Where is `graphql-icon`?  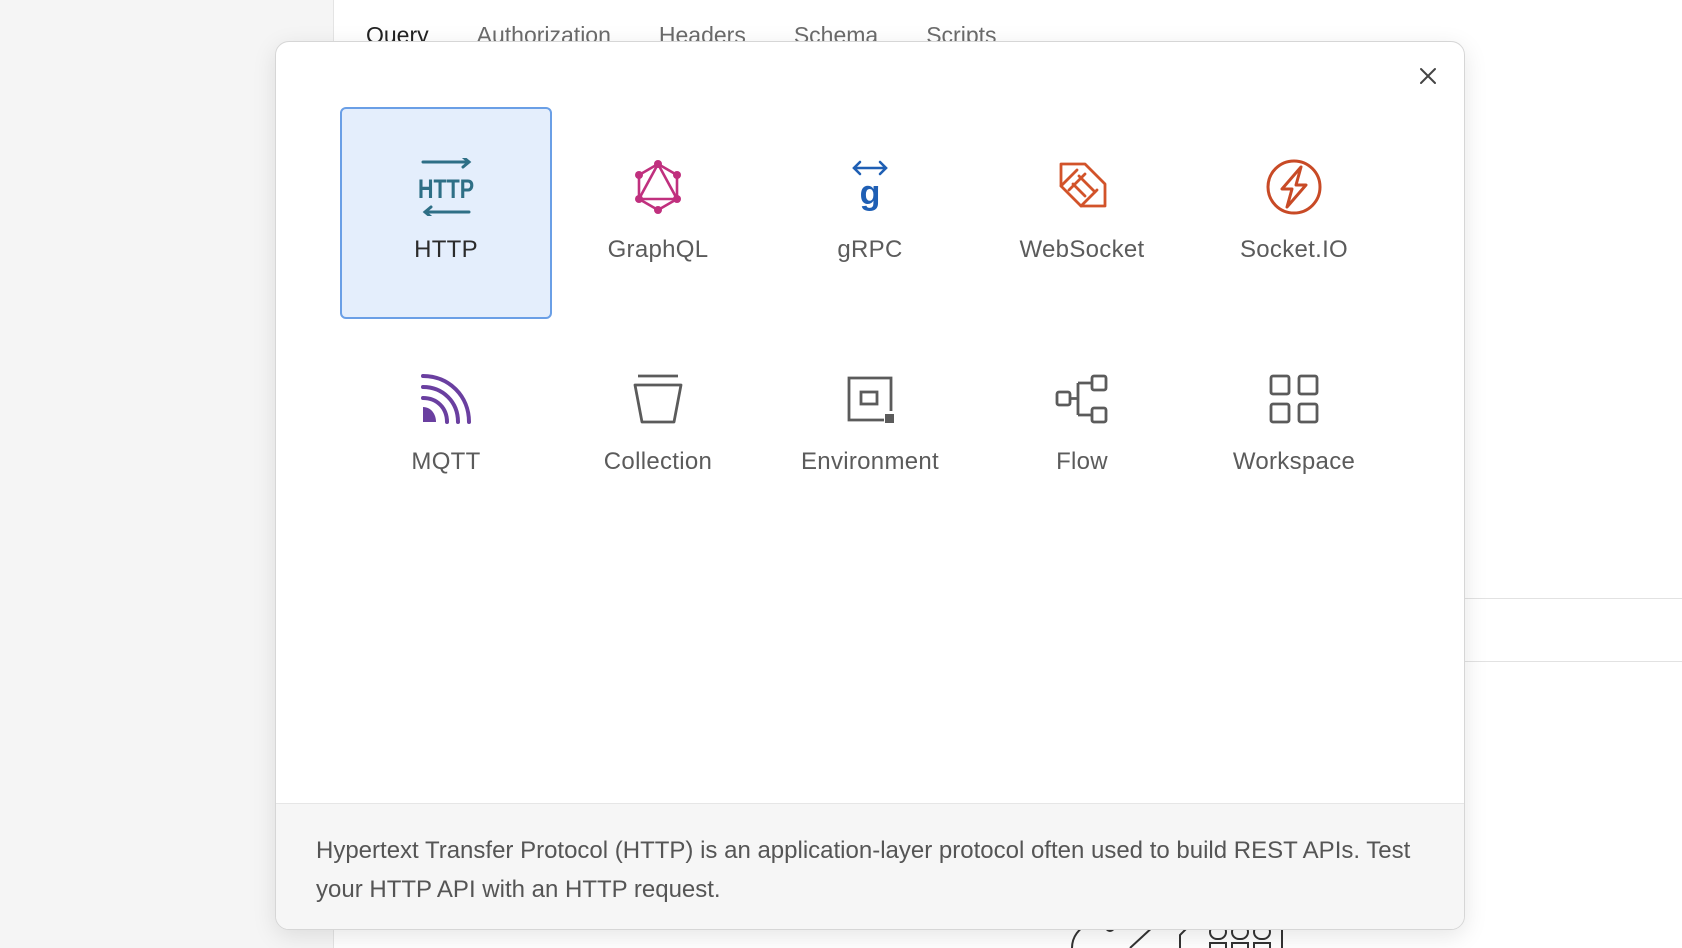
graphql-icon is located at coordinates (658, 187).